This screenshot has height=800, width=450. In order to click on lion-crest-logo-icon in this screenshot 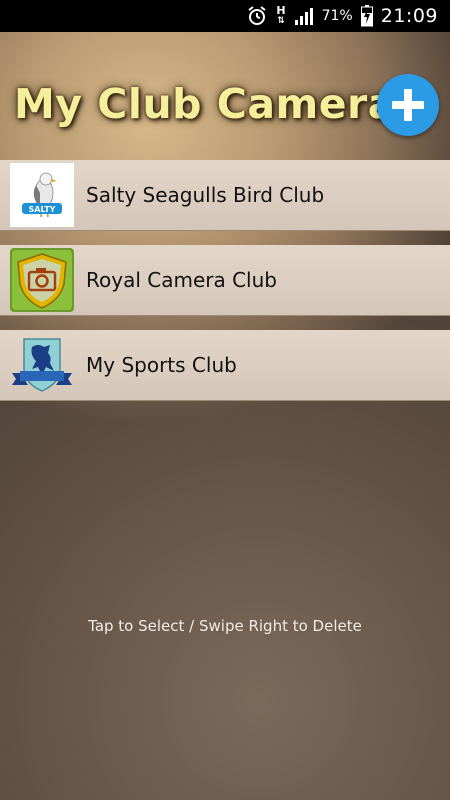, I will do `click(42, 365)`.